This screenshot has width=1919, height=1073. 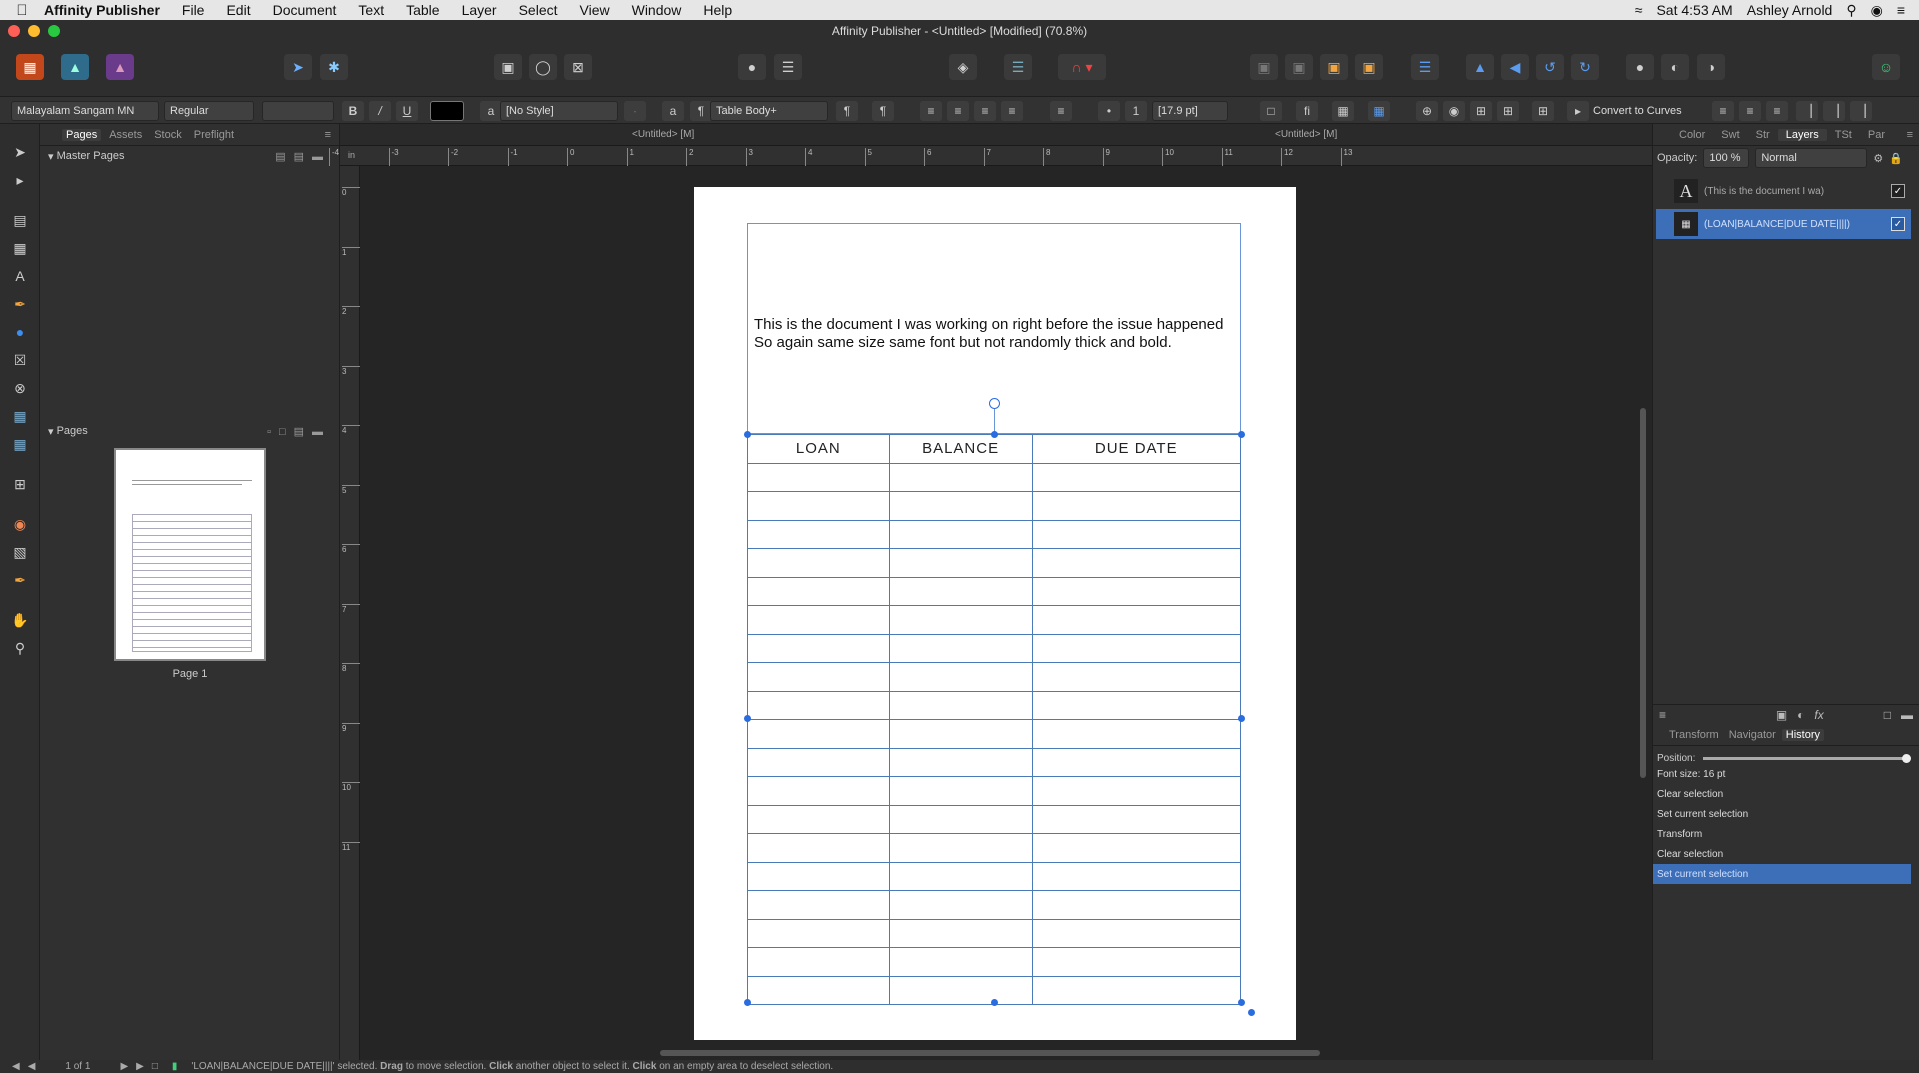 What do you see at coordinates (190, 554) in the screenshot?
I see `page-thumbnail` at bounding box center [190, 554].